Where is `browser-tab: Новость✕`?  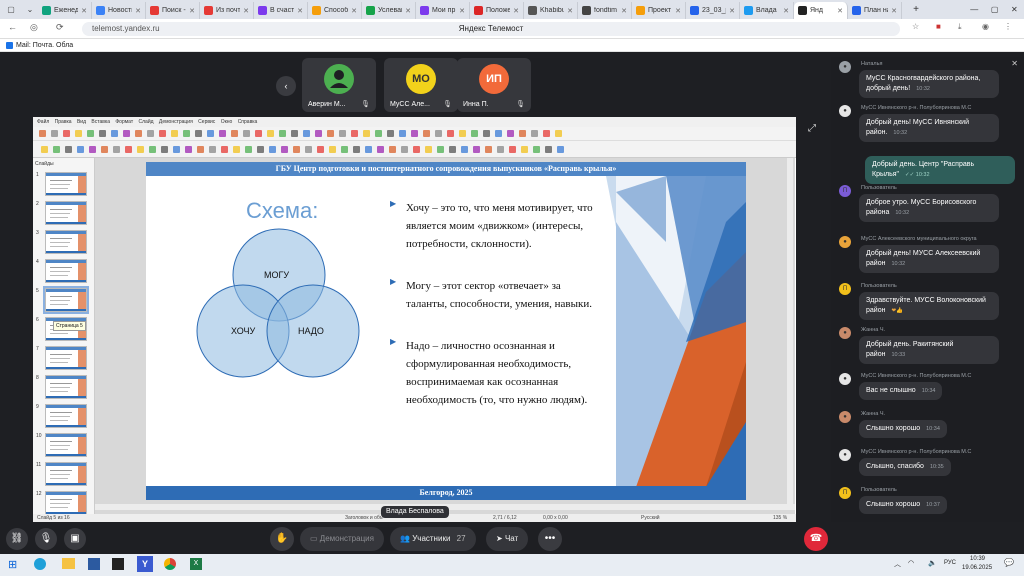 browser-tab: Новость✕ is located at coordinates (119, 10).